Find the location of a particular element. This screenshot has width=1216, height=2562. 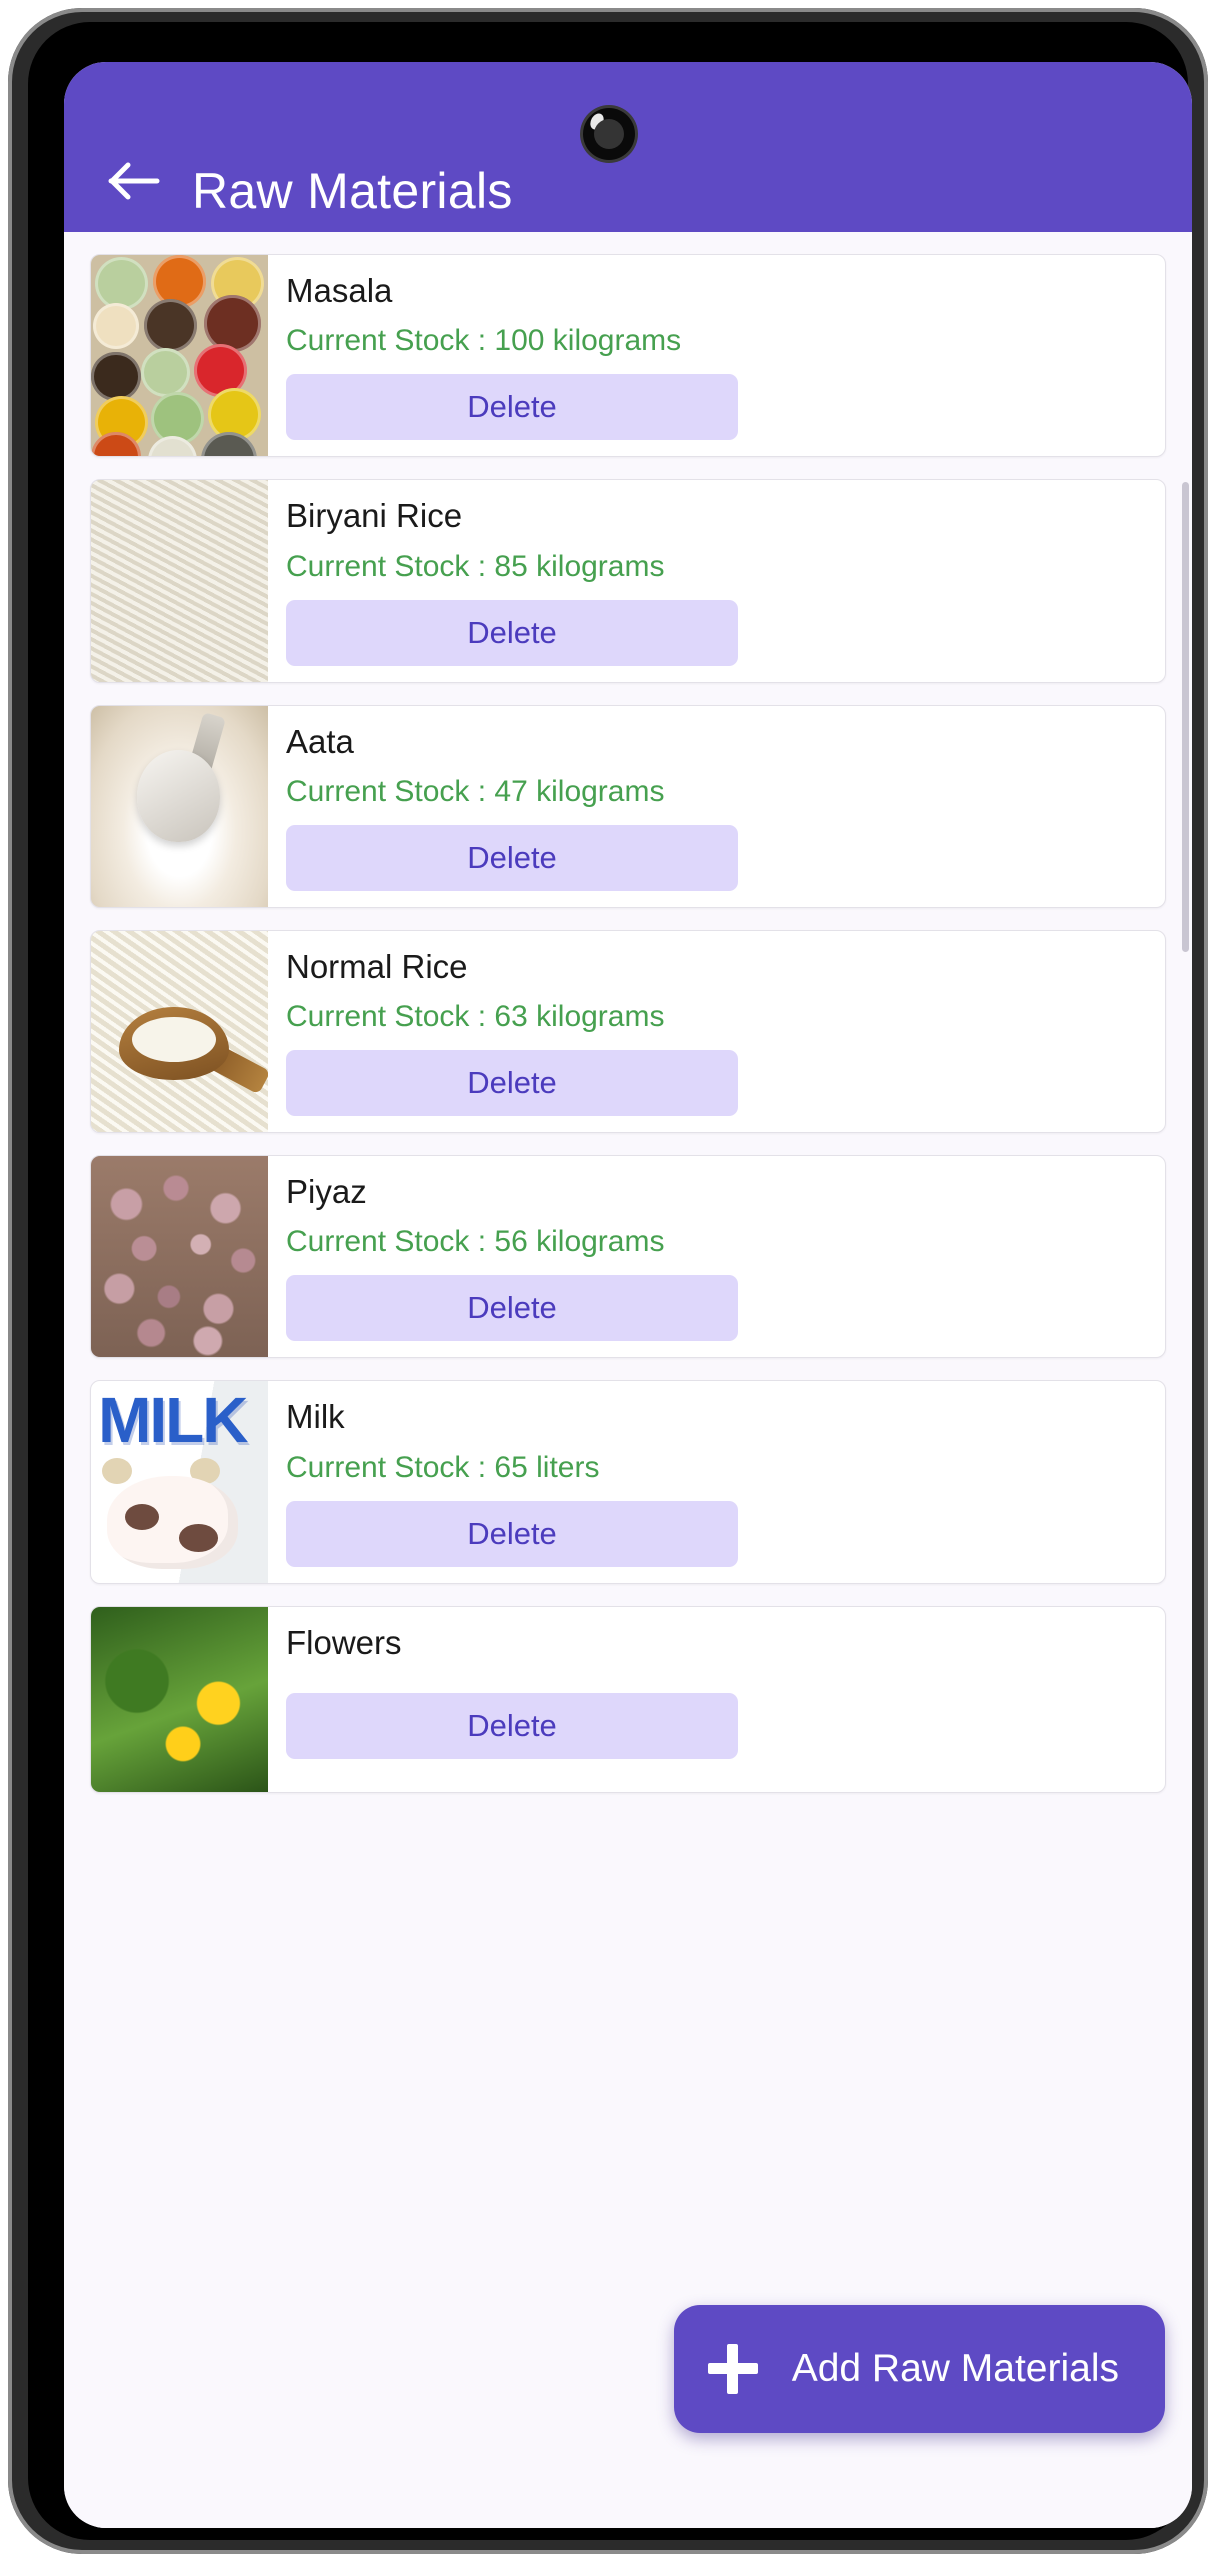

plus-icon is located at coordinates (732, 2369).